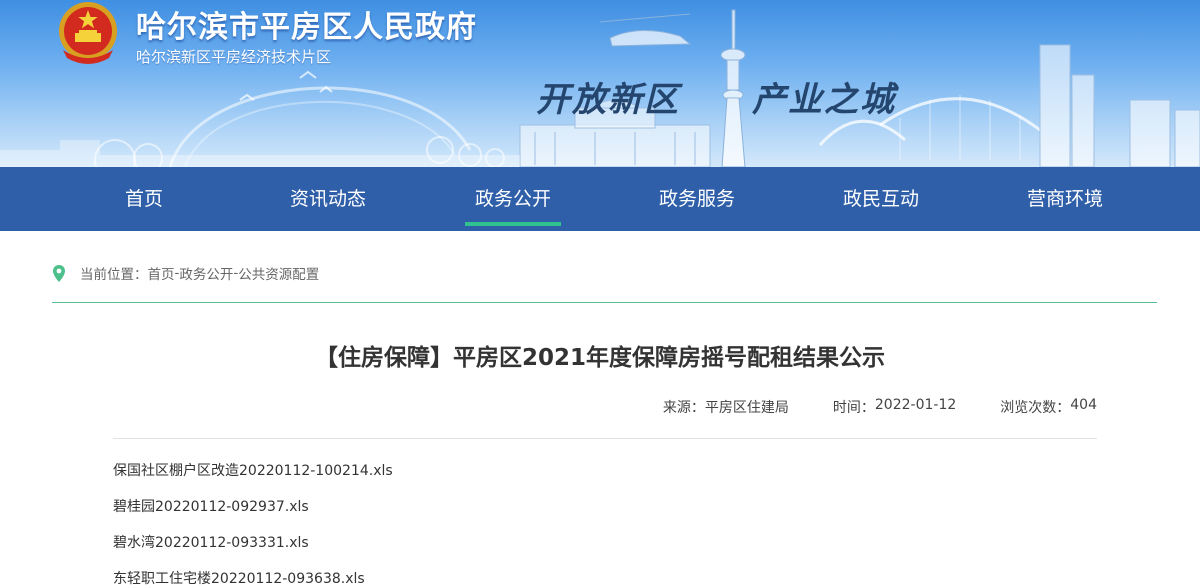 Image resolution: width=1200 pixels, height=585 pixels. What do you see at coordinates (253, 480) in the screenshot?
I see `attachment-link: 保国社区棚户区改造20220112-100214.xls` at bounding box center [253, 480].